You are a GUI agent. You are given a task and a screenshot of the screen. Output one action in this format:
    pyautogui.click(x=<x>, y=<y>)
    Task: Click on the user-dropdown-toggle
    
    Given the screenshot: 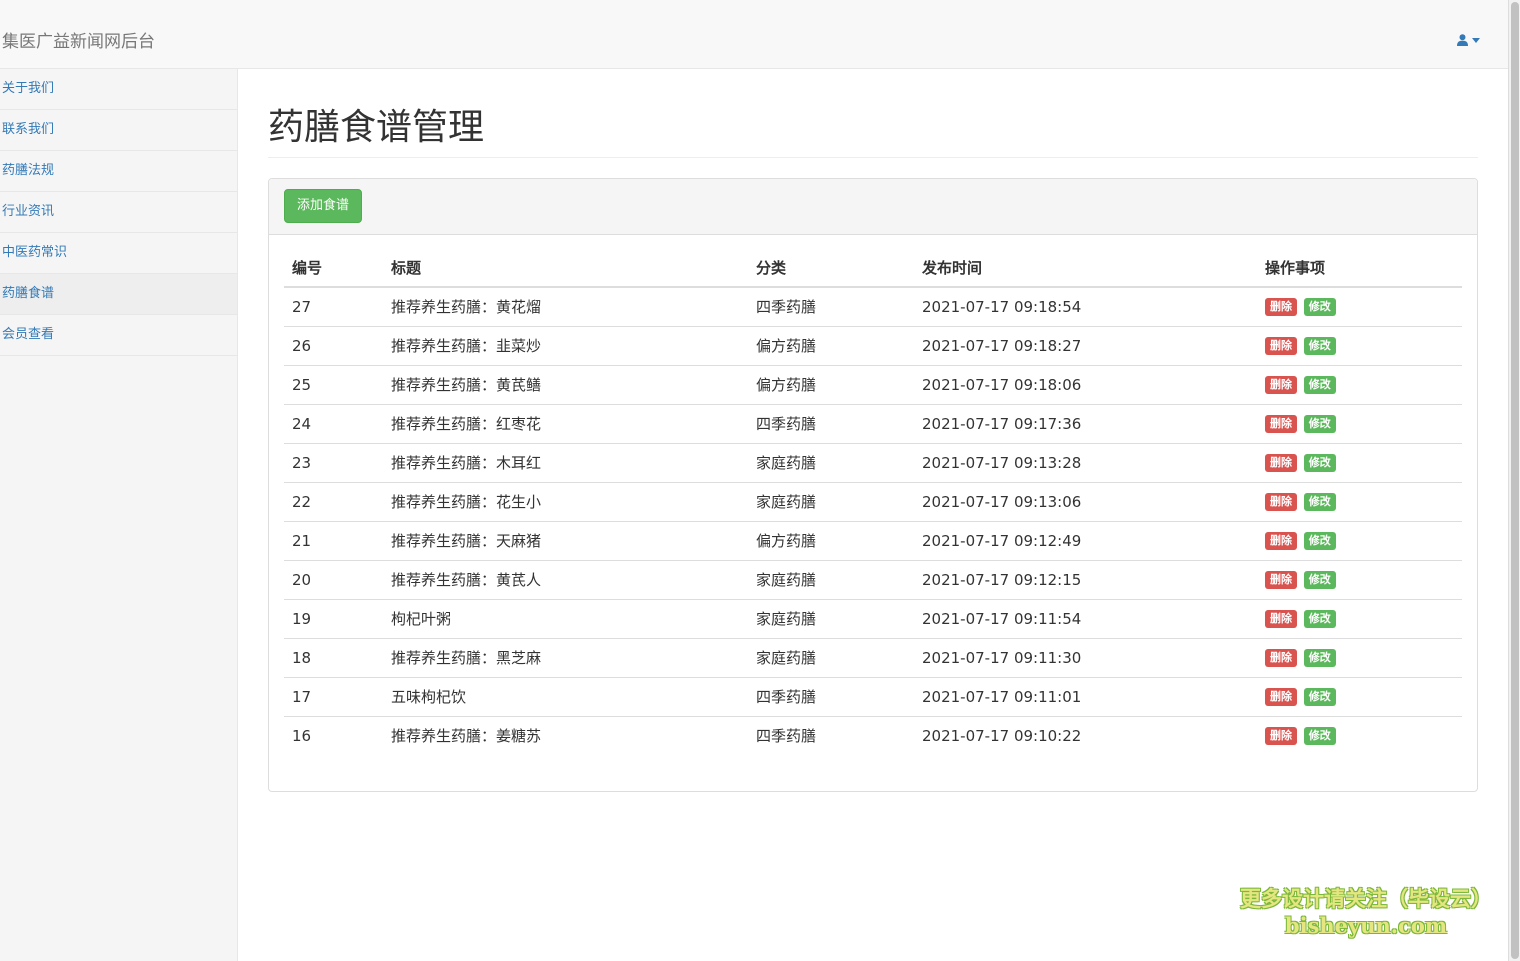 What is the action you would take?
    pyautogui.click(x=1468, y=40)
    